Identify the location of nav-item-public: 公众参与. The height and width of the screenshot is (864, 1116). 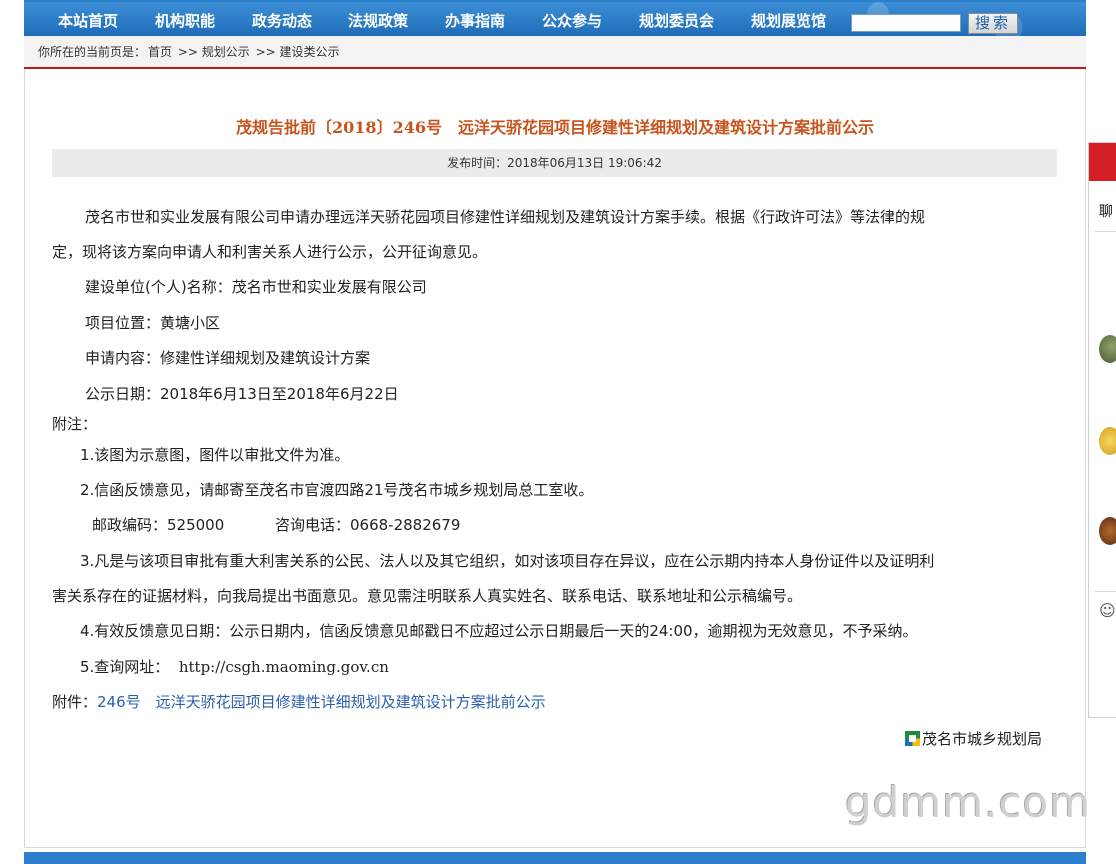
(572, 20).